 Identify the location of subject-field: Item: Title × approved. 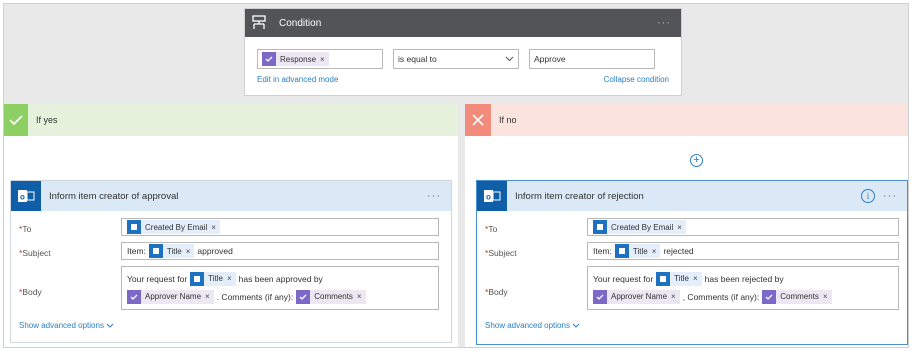
(280, 251).